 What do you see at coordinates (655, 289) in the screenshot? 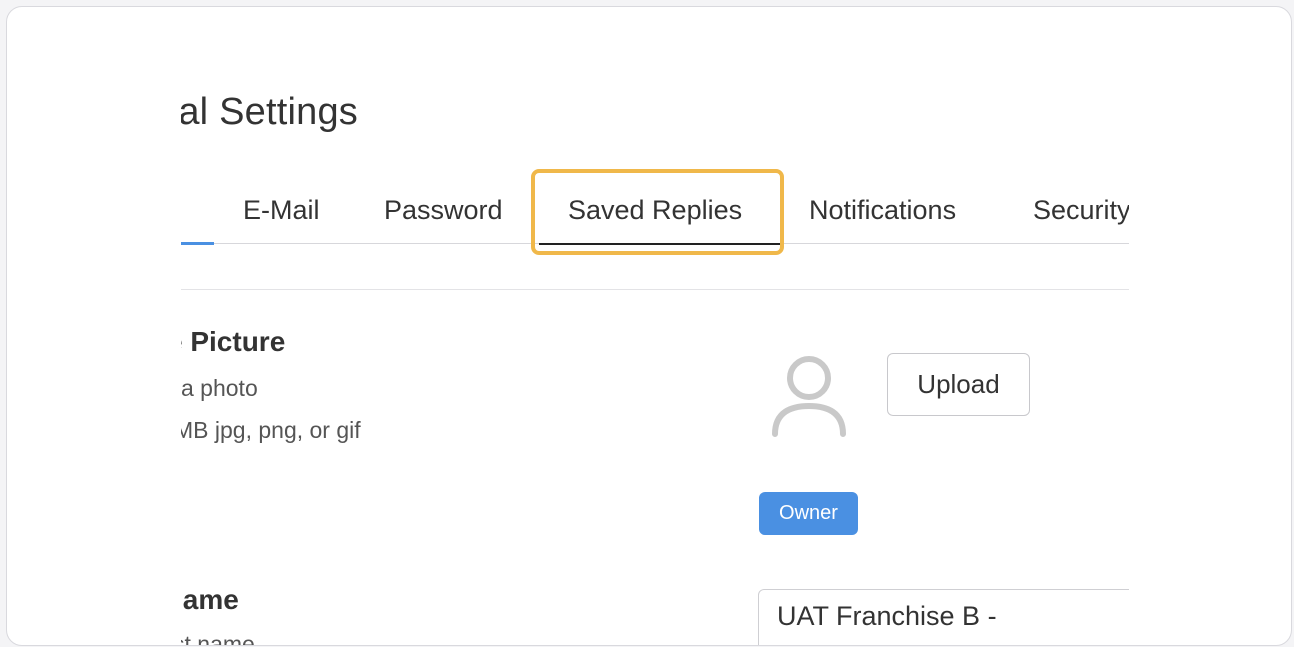
I see `section-divider` at bounding box center [655, 289].